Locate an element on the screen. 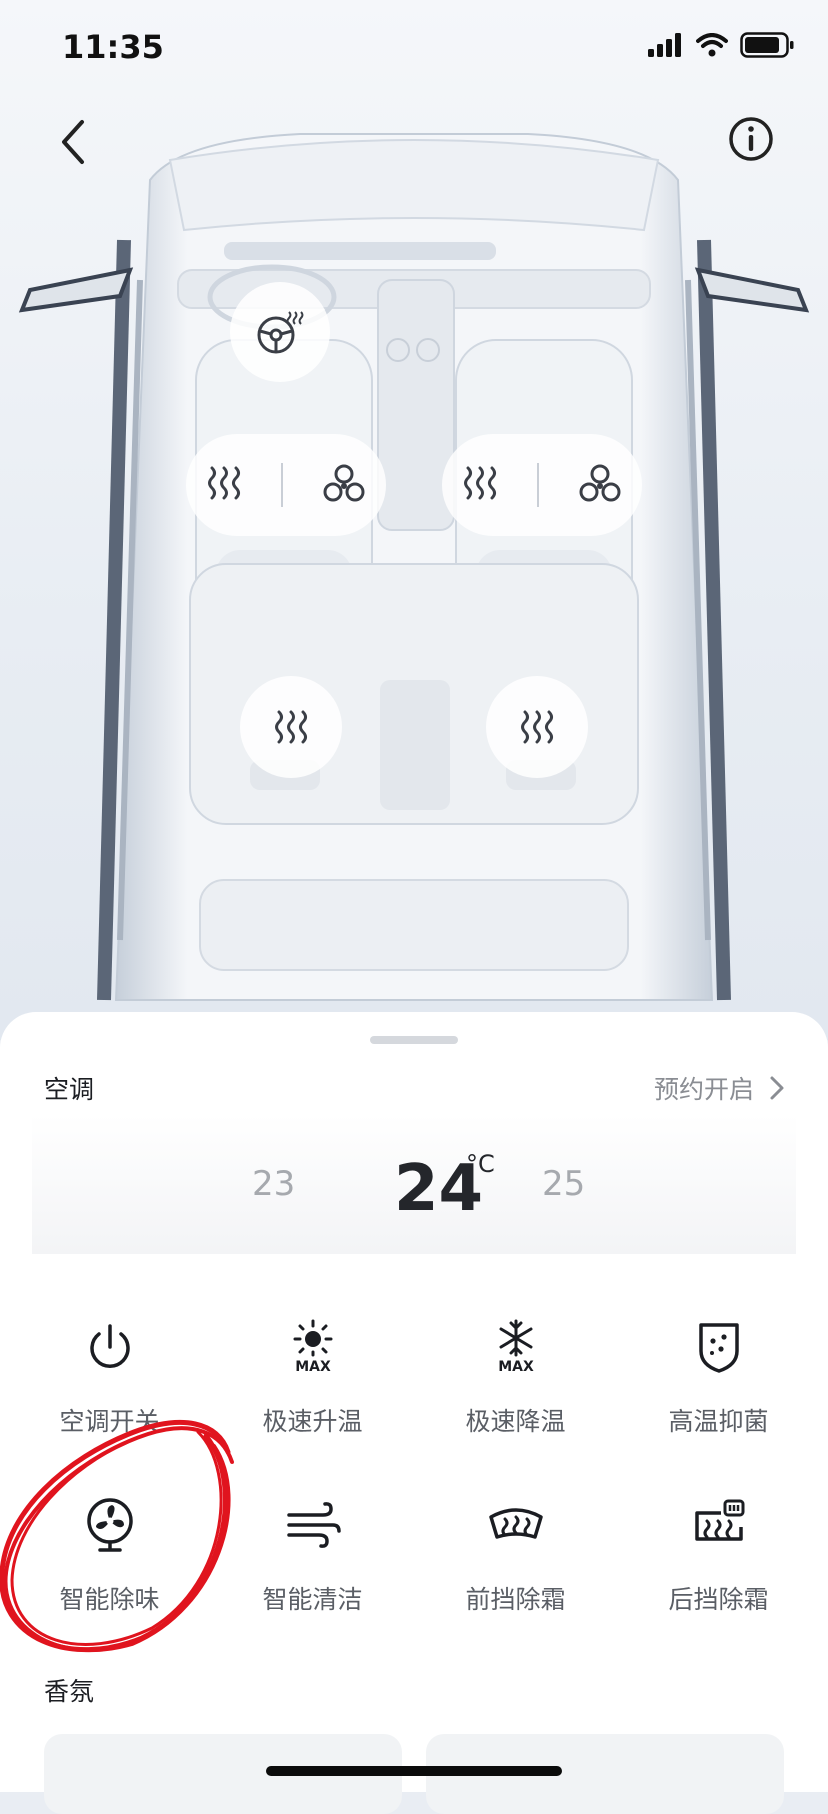  temp-next-option: 25 is located at coordinates (563, 1184).